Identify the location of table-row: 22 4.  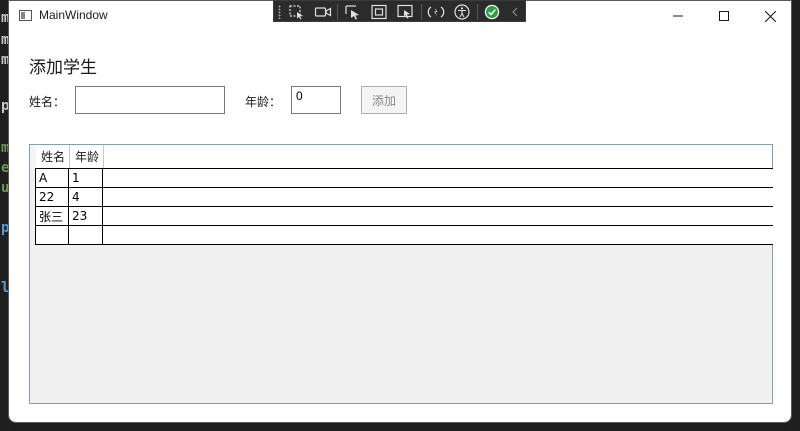
(404, 196).